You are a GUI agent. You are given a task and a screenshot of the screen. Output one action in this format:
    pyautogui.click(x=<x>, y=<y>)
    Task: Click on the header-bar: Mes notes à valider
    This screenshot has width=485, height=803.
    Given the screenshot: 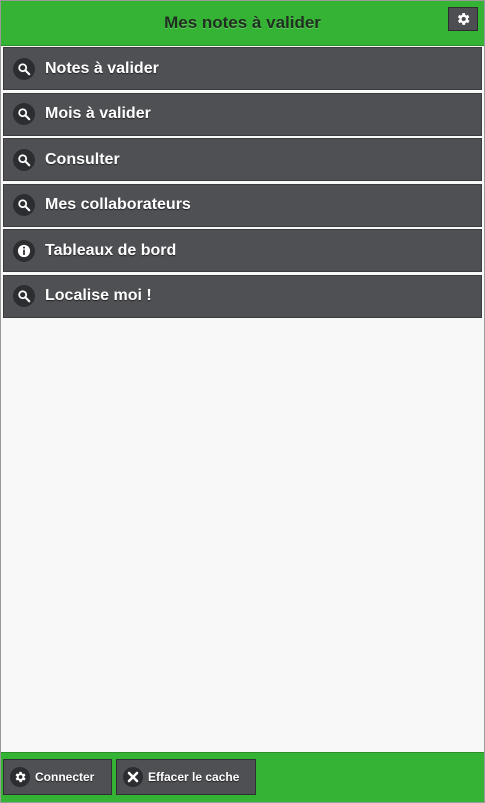 What is the action you would take?
    pyautogui.click(x=242, y=23)
    